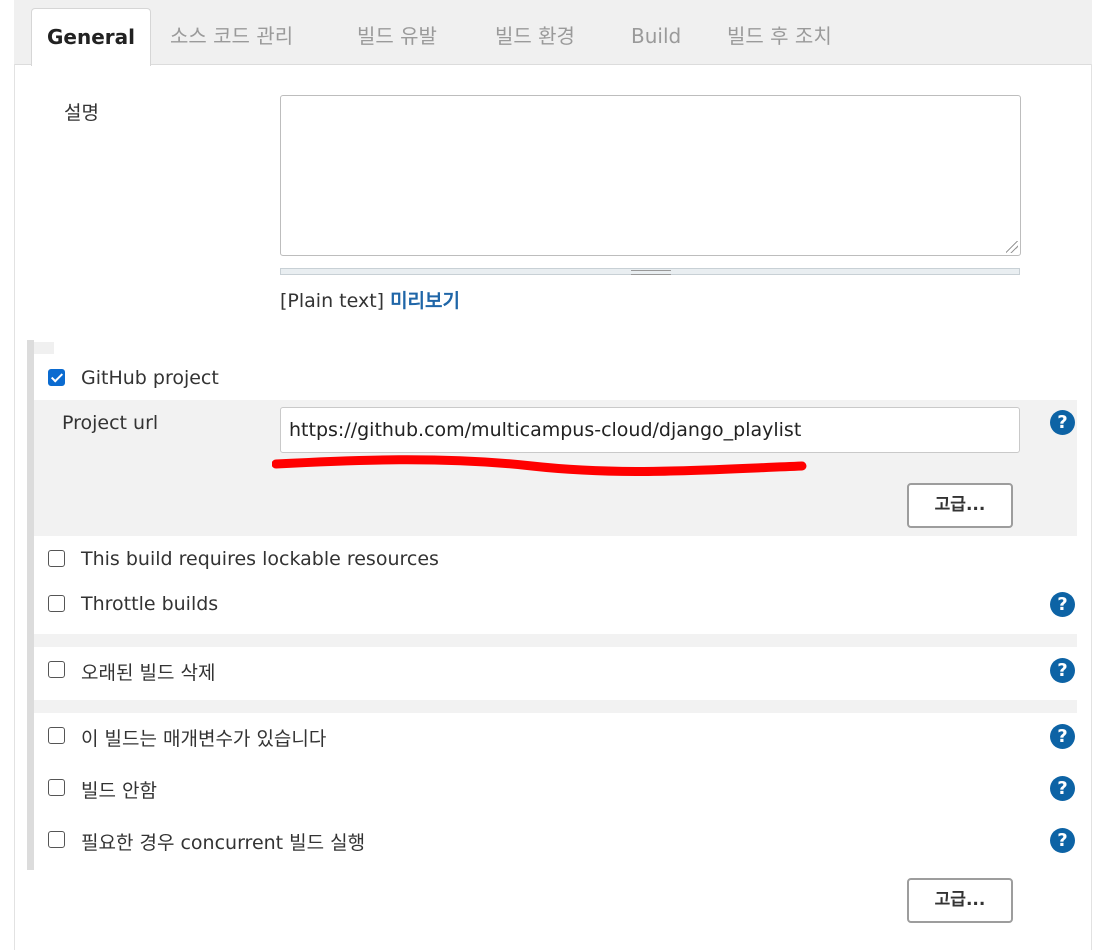 This screenshot has height=950, width=1105. I want to click on tab-general: General, so click(91, 37).